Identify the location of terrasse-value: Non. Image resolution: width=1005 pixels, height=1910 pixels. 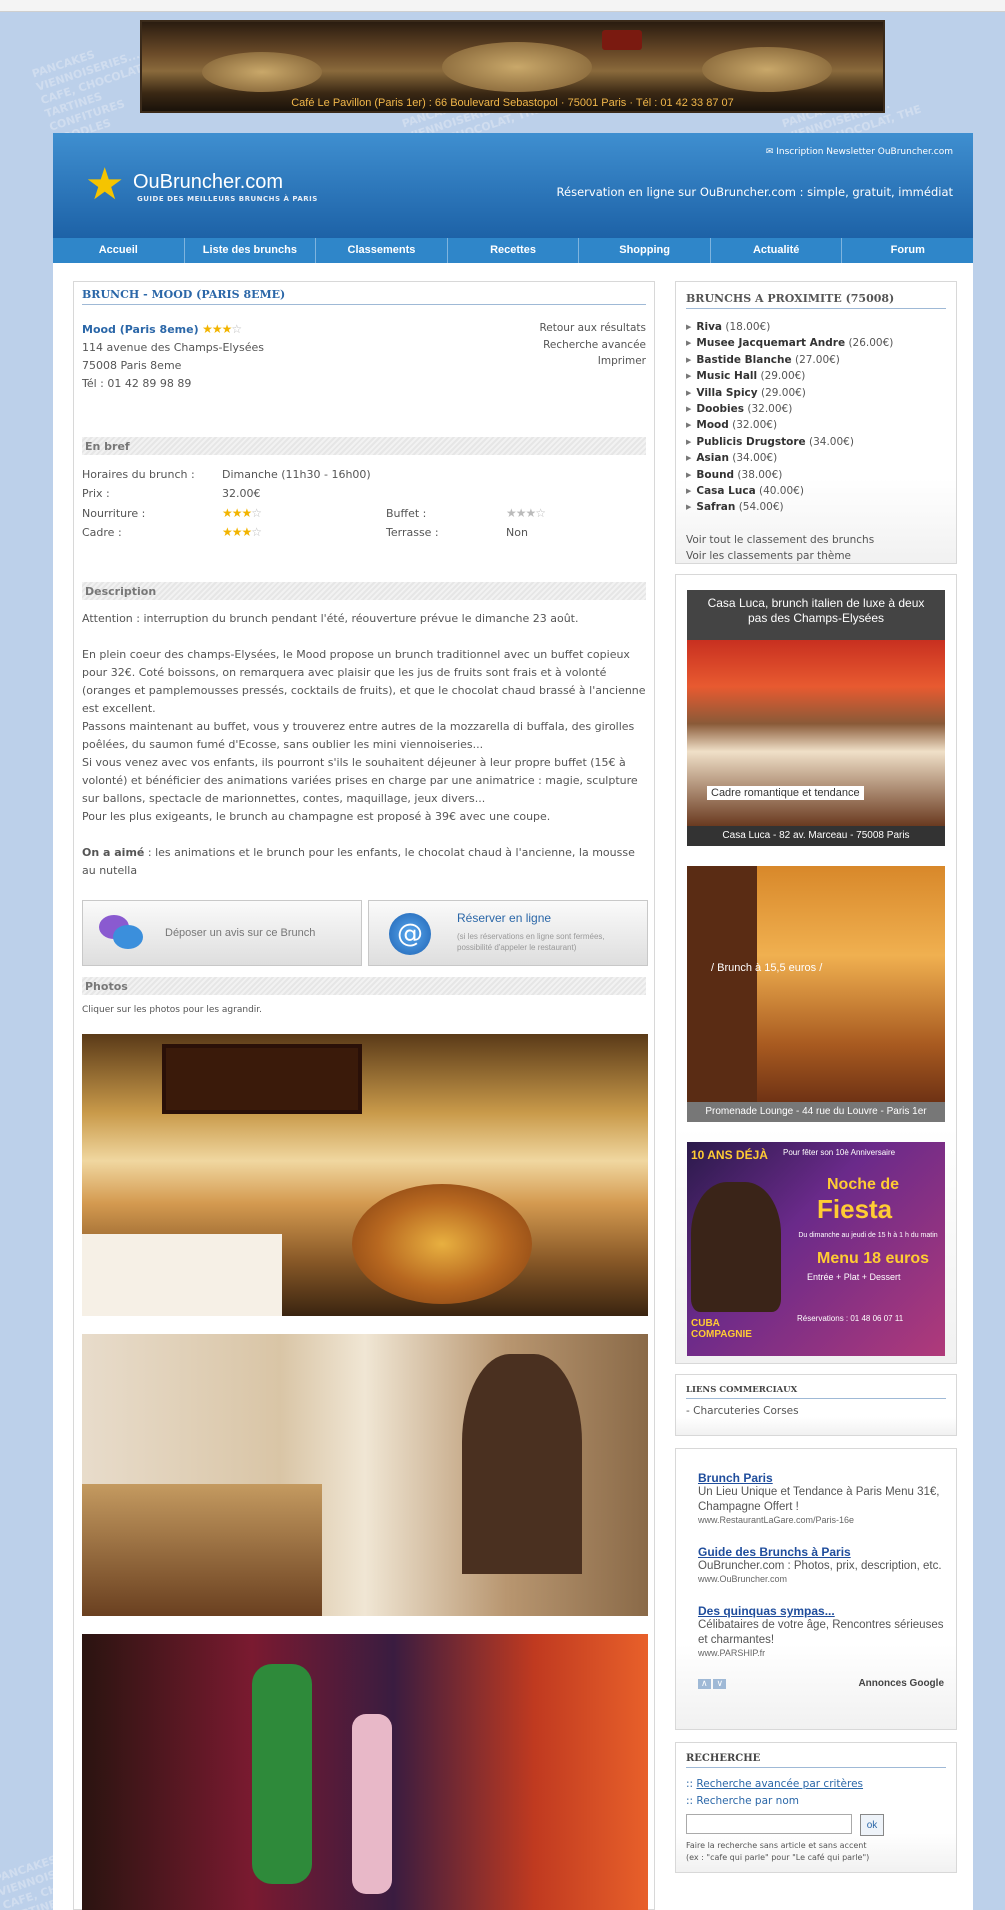
(517, 532).